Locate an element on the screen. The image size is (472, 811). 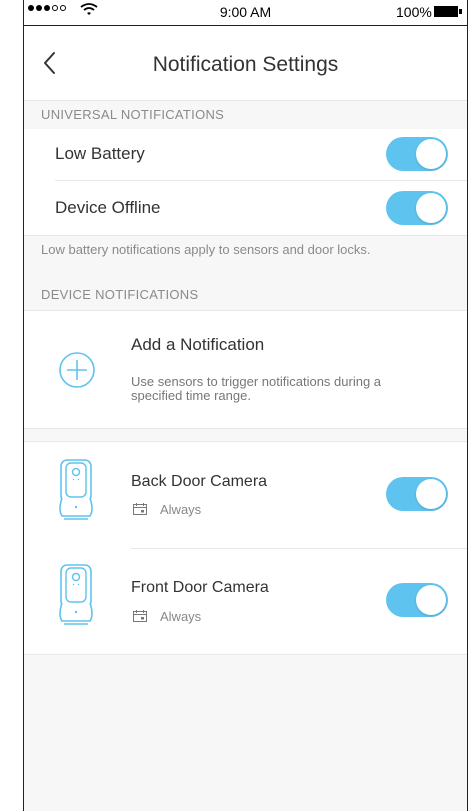
device-frame-left is located at coordinates (23, 405).